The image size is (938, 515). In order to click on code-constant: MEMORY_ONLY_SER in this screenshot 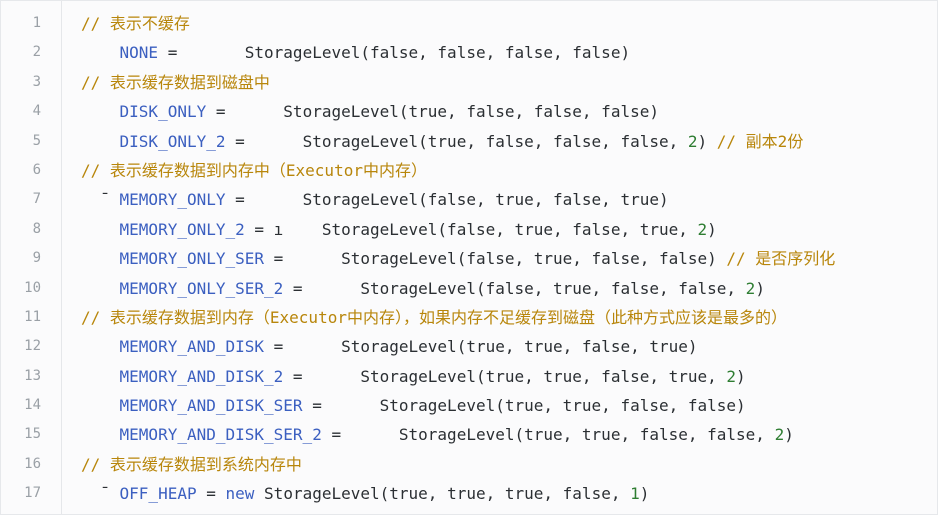, I will do `click(192, 259)`.